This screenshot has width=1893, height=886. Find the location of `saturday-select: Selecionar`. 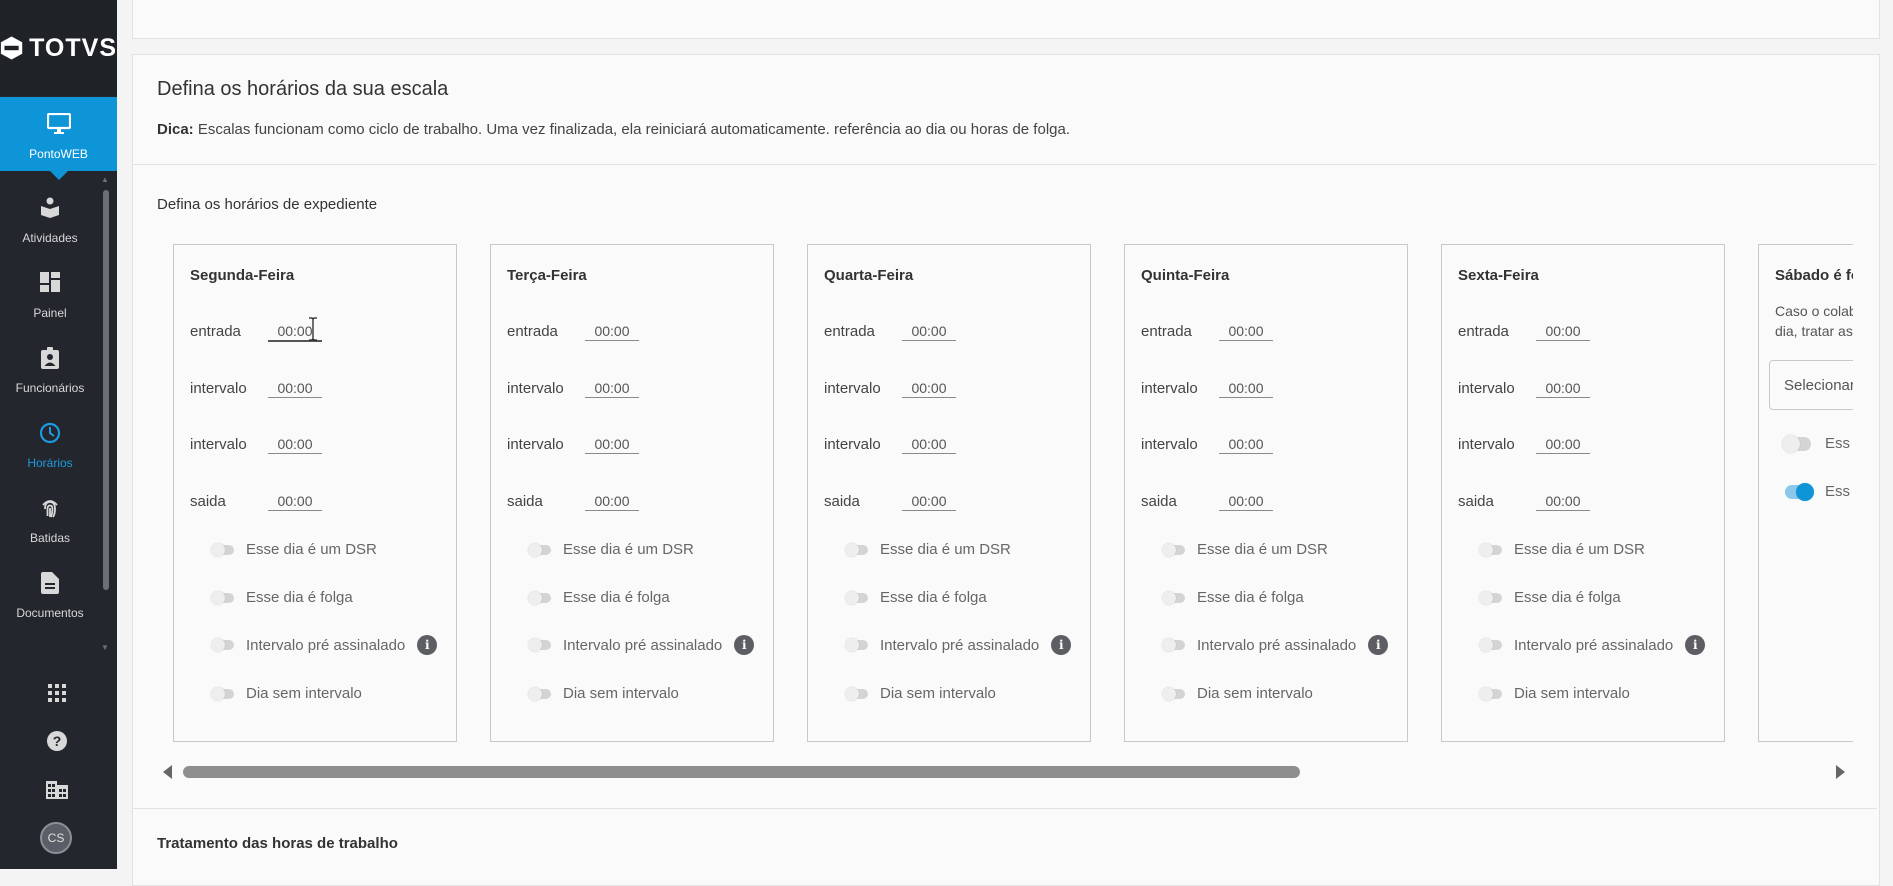

saturday-select: Selecionar is located at coordinates (1811, 385).